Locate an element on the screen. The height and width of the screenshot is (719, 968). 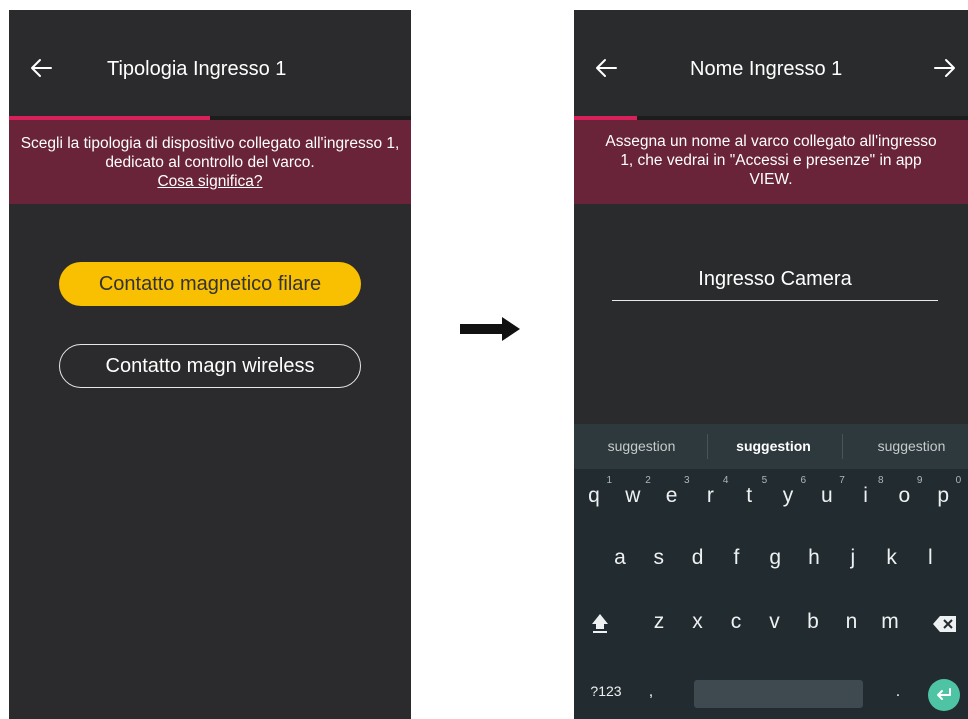
key-m: m is located at coordinates (890, 622).